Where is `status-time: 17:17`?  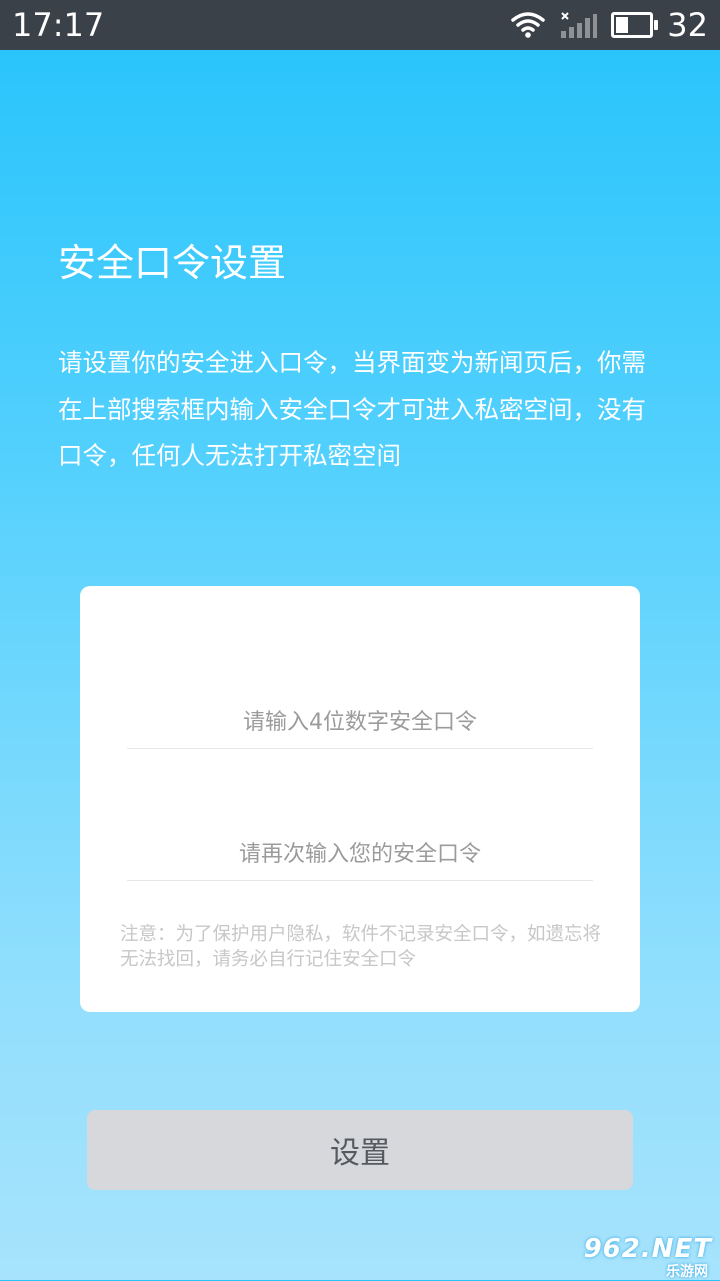 status-time: 17:17 is located at coordinates (58, 25).